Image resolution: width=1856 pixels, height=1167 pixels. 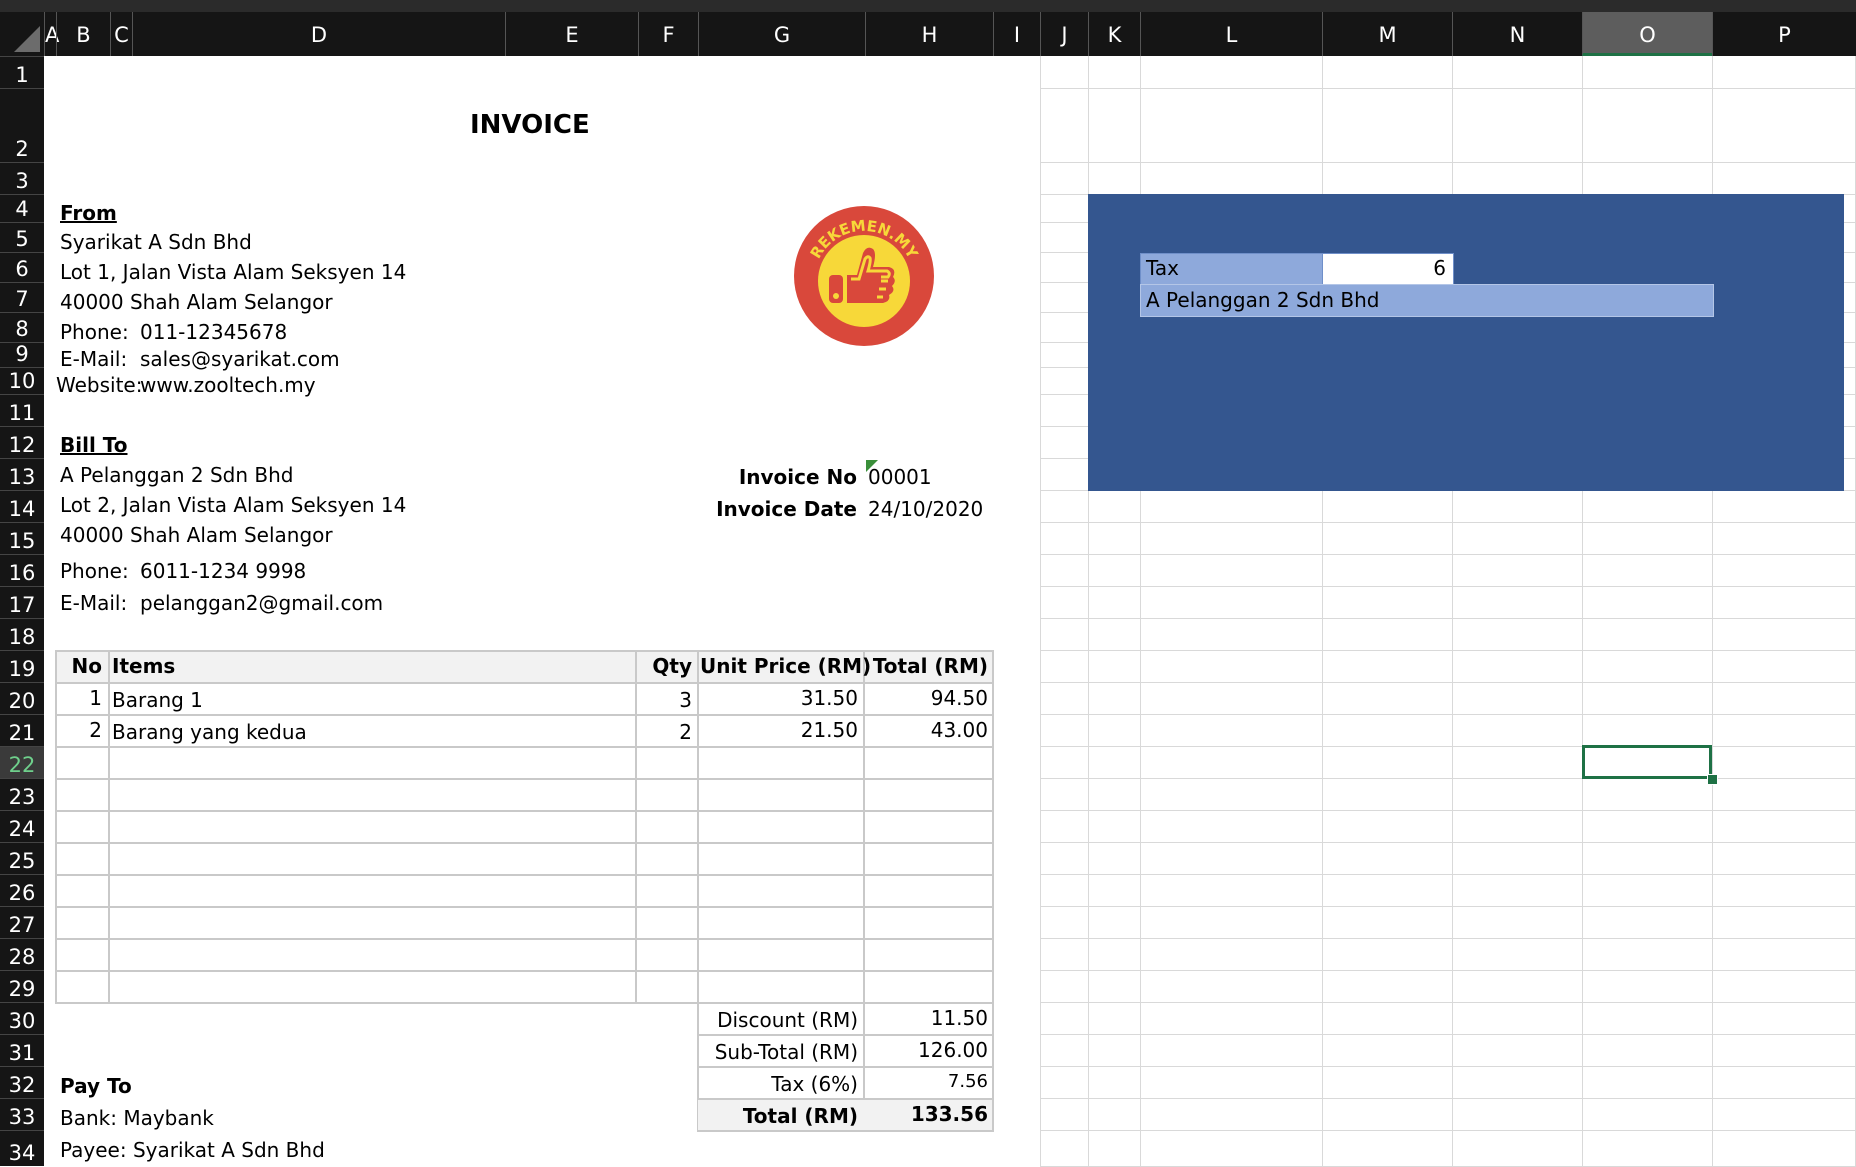 I want to click on column-header-h: H, so click(x=929, y=34).